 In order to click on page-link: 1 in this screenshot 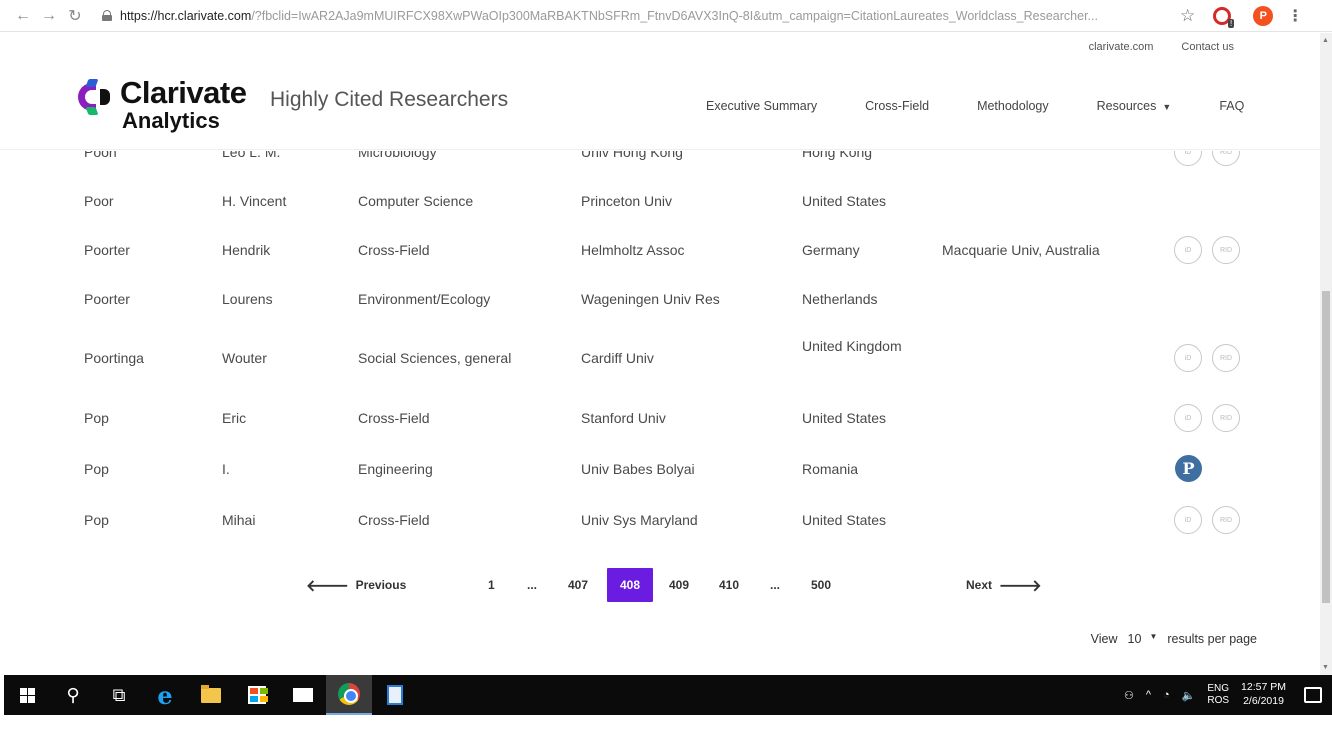, I will do `click(491, 585)`.